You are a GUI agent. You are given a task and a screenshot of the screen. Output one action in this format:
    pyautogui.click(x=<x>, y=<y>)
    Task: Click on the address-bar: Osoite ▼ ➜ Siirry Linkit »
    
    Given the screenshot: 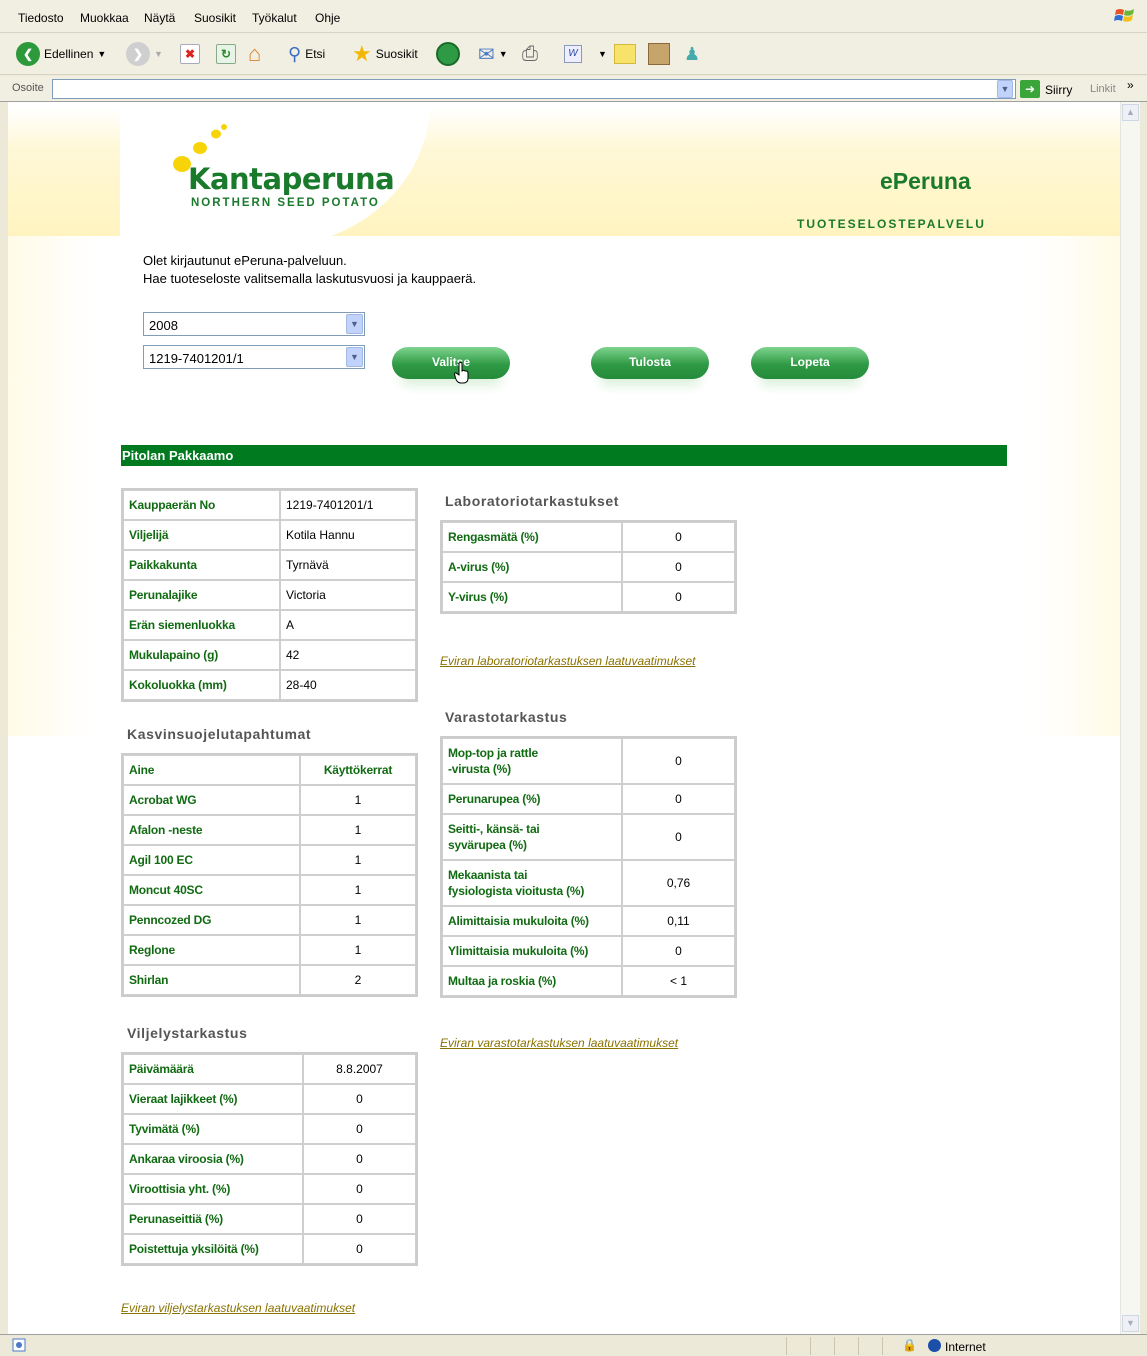 What is the action you would take?
    pyautogui.click(x=573, y=89)
    